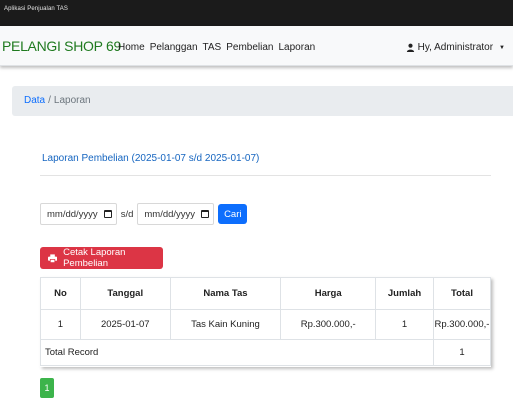 The height and width of the screenshot is (407, 513). I want to click on start-date-placeholder: mm/dd/yyyy, so click(72, 214).